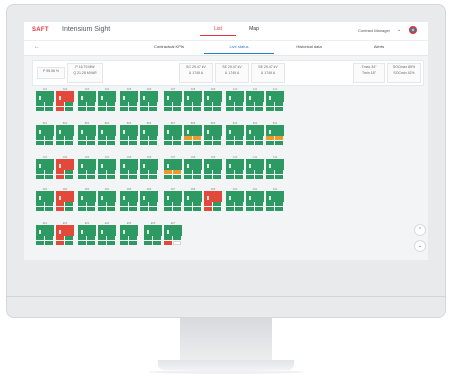 The width and height of the screenshot is (451, 378). I want to click on container-tile: C01, so click(45, 168).